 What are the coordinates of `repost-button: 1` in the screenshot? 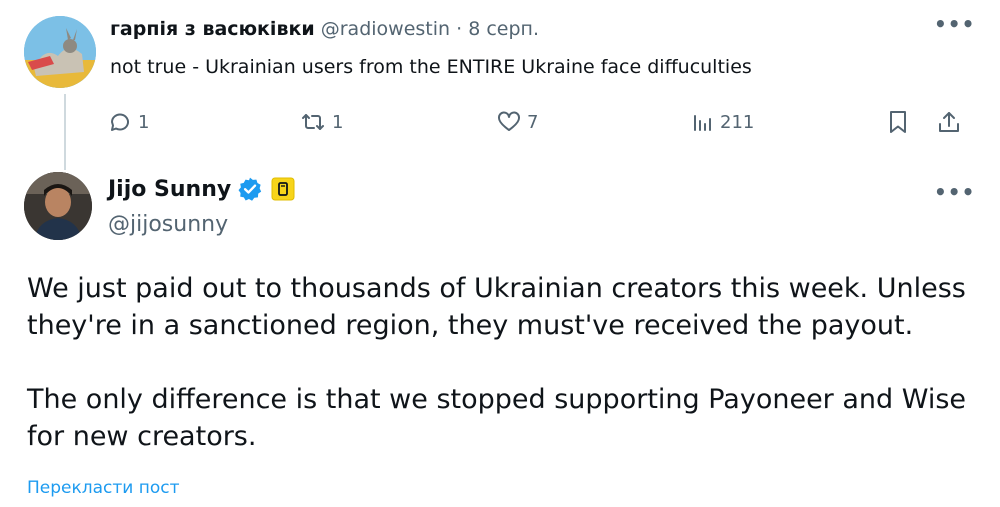 It's located at (321, 122).